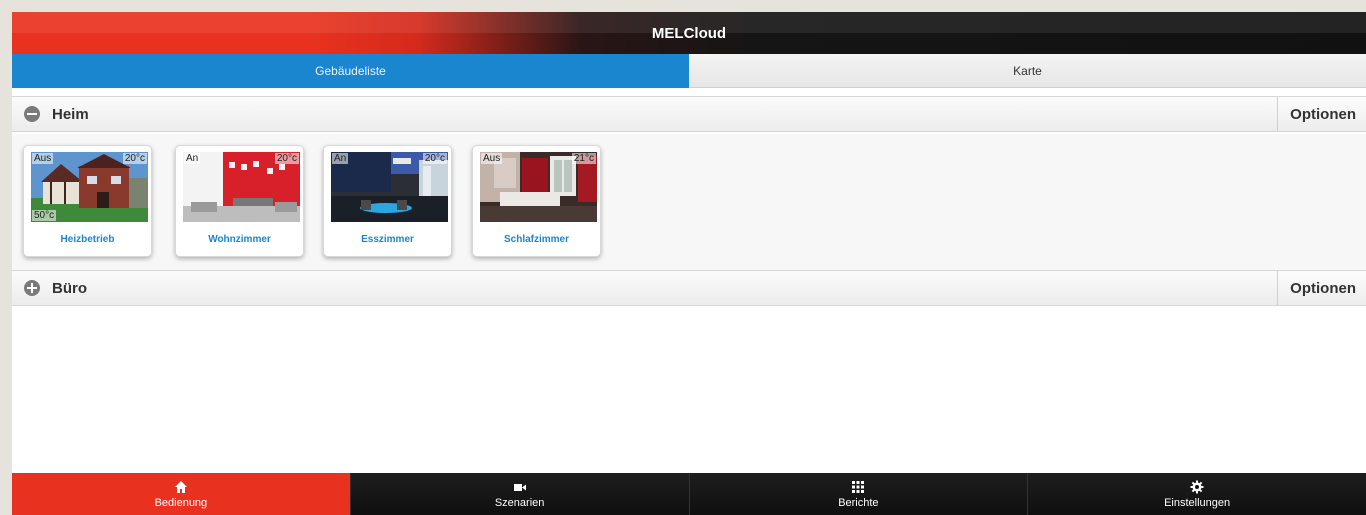 Image resolution: width=1366 pixels, height=515 pixels. I want to click on tab-map: Karte, so click(1027, 71).